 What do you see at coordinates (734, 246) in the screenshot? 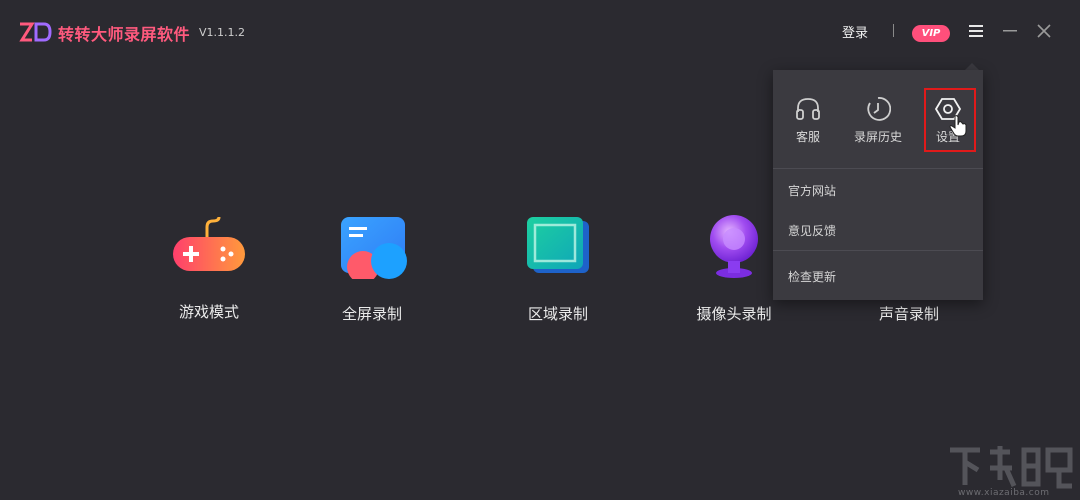
I see `webcam-icon` at bounding box center [734, 246].